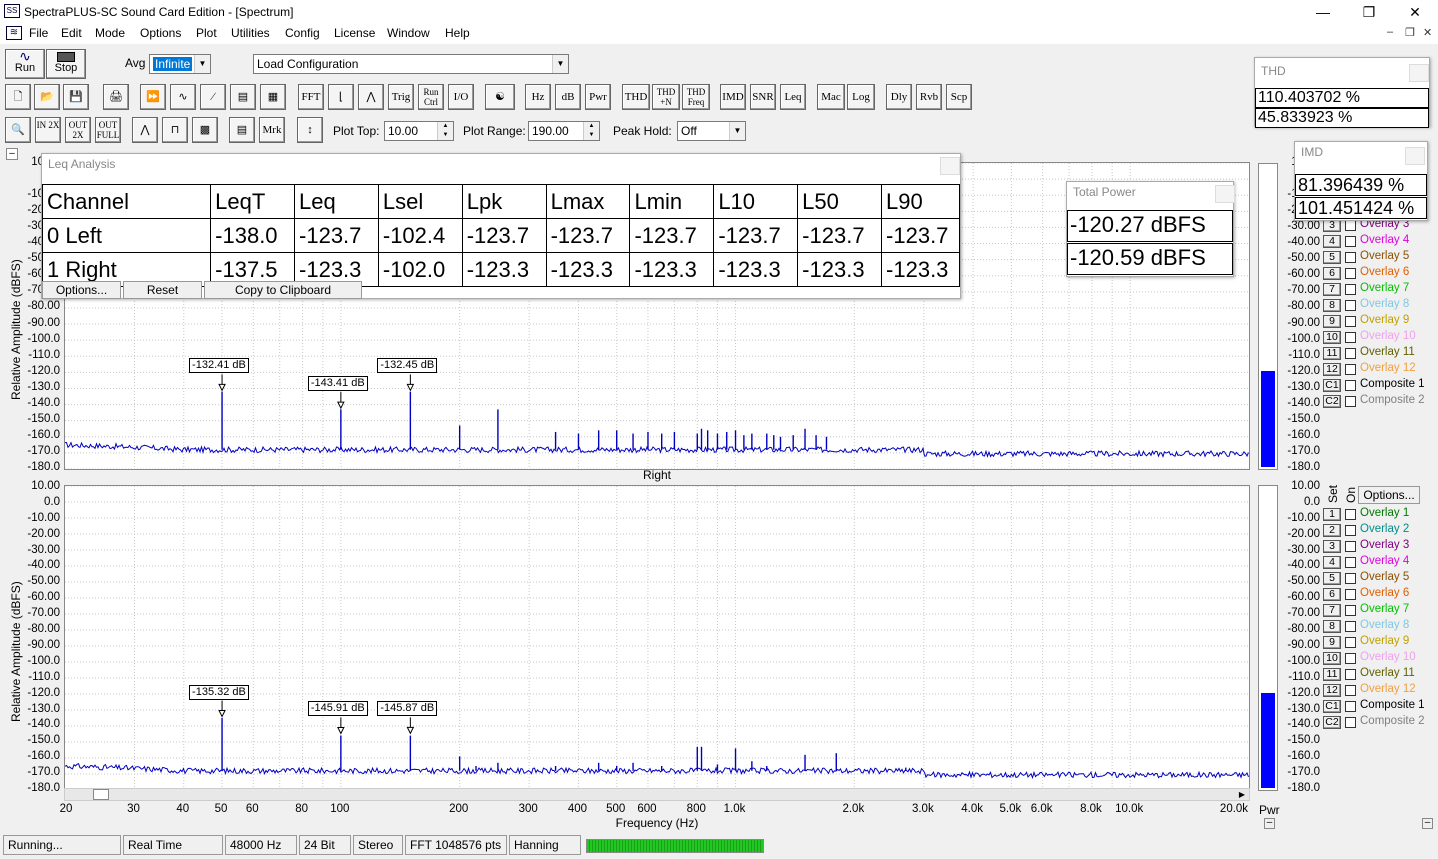 This screenshot has height=859, width=1438. What do you see at coordinates (538, 97) in the screenshot?
I see `hz-button: Hz` at bounding box center [538, 97].